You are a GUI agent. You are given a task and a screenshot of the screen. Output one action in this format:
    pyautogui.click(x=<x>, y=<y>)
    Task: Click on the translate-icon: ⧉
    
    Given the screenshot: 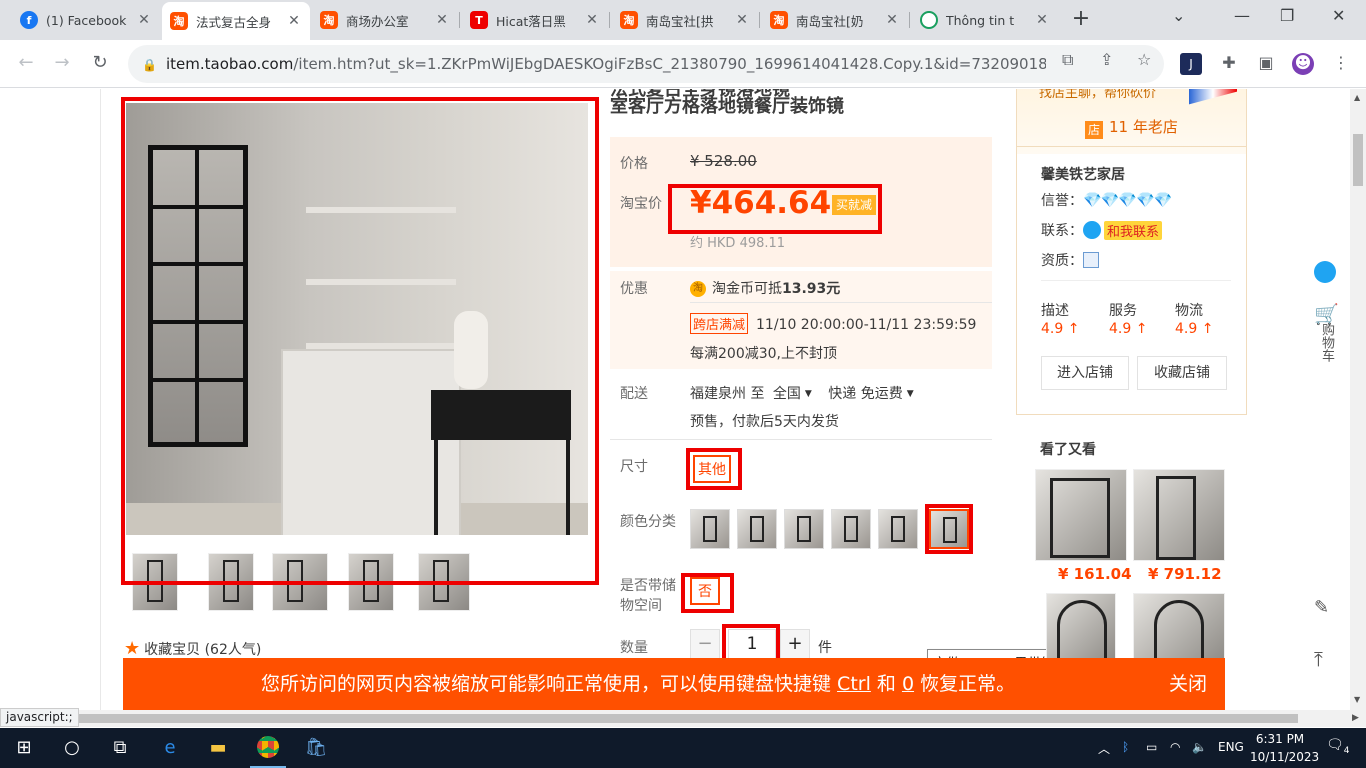 What is the action you would take?
    pyautogui.click(x=1067, y=60)
    